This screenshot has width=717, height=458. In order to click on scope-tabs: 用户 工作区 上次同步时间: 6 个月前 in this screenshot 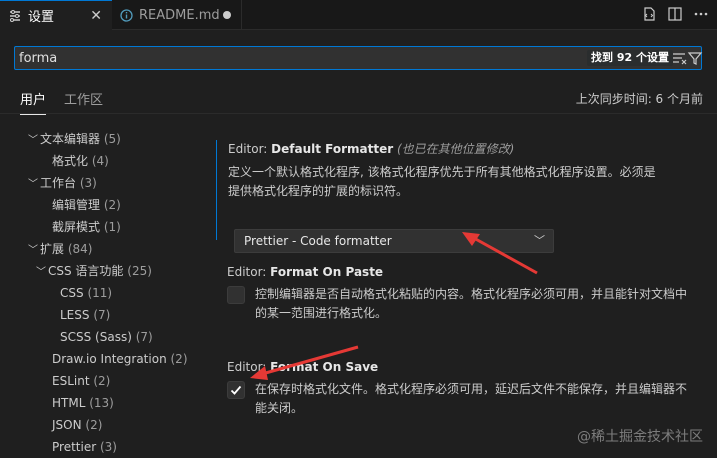, I will do `click(358, 99)`.